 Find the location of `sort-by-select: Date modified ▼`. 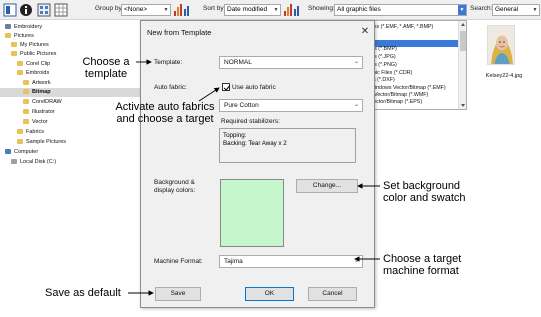

sort-by-select: Date modified ▼ is located at coordinates (252, 10).